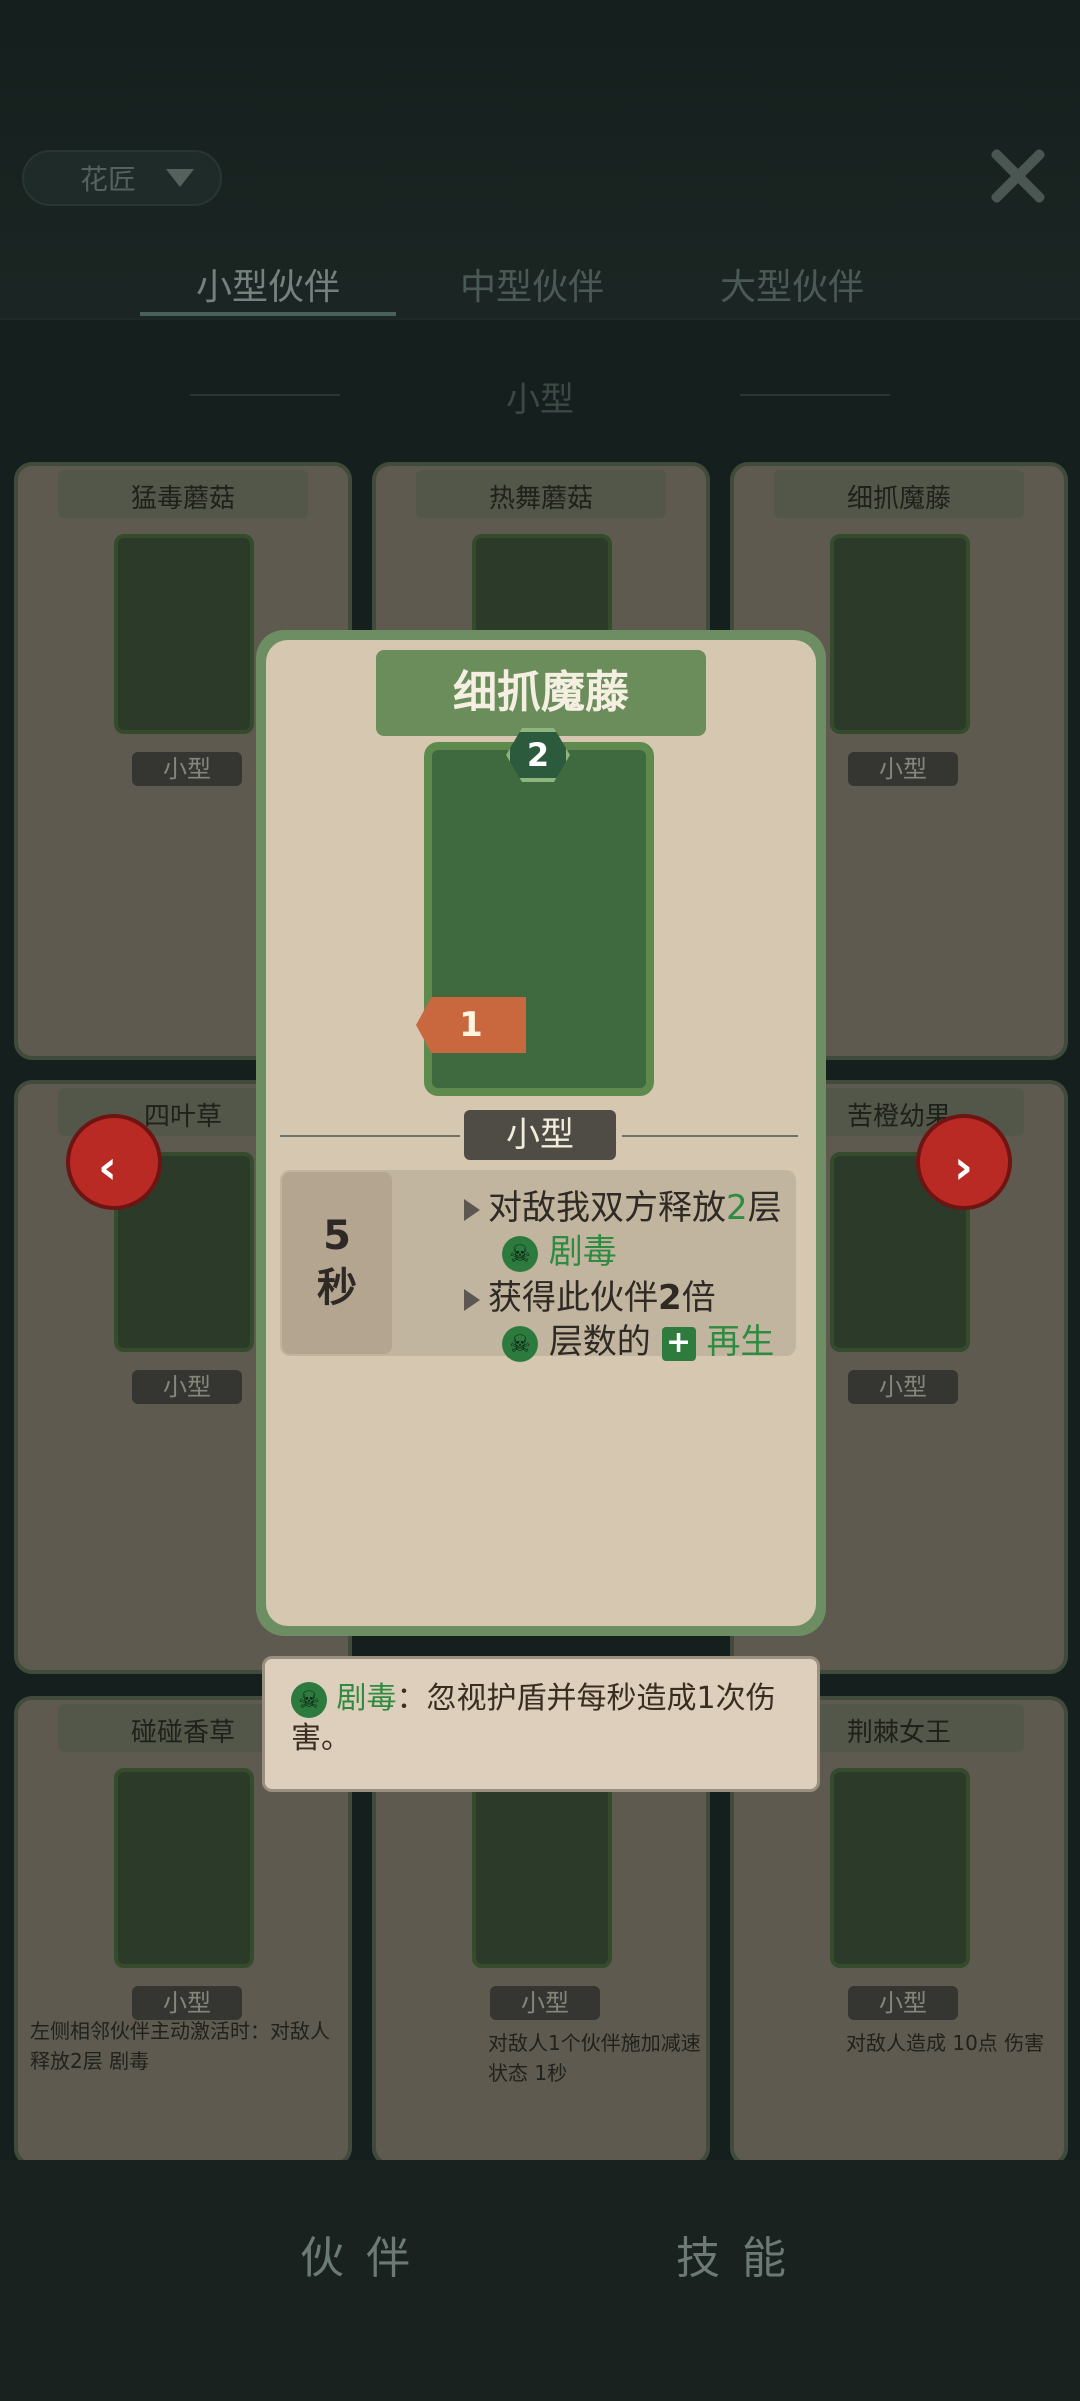  Describe the element at coordinates (337, 1263) in the screenshot. I see `cooldown-time: 5 秒` at that location.